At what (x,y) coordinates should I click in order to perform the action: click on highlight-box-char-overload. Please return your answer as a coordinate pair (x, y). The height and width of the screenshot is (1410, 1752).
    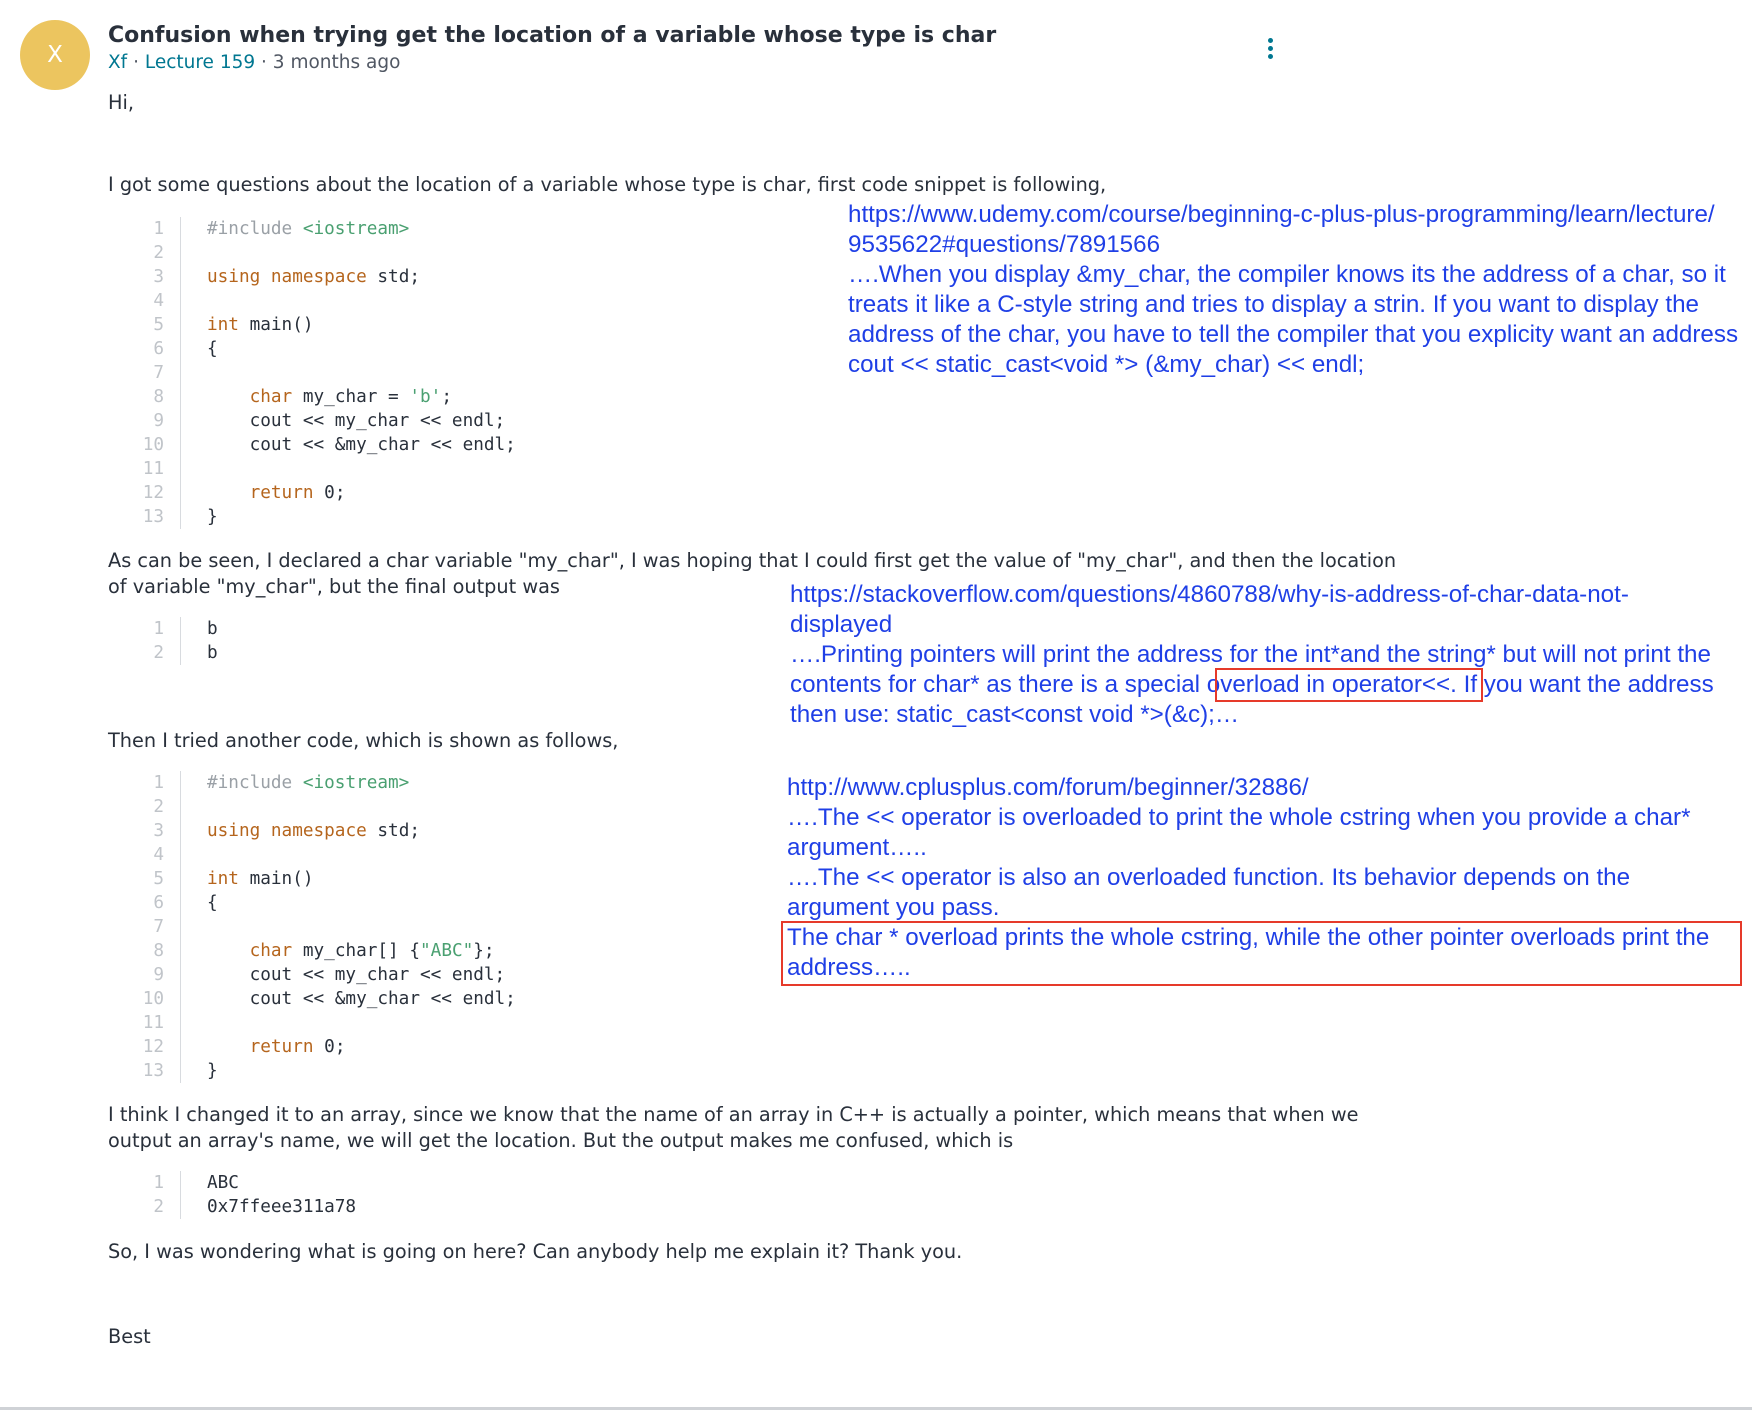
    Looking at the image, I should click on (1261, 953).